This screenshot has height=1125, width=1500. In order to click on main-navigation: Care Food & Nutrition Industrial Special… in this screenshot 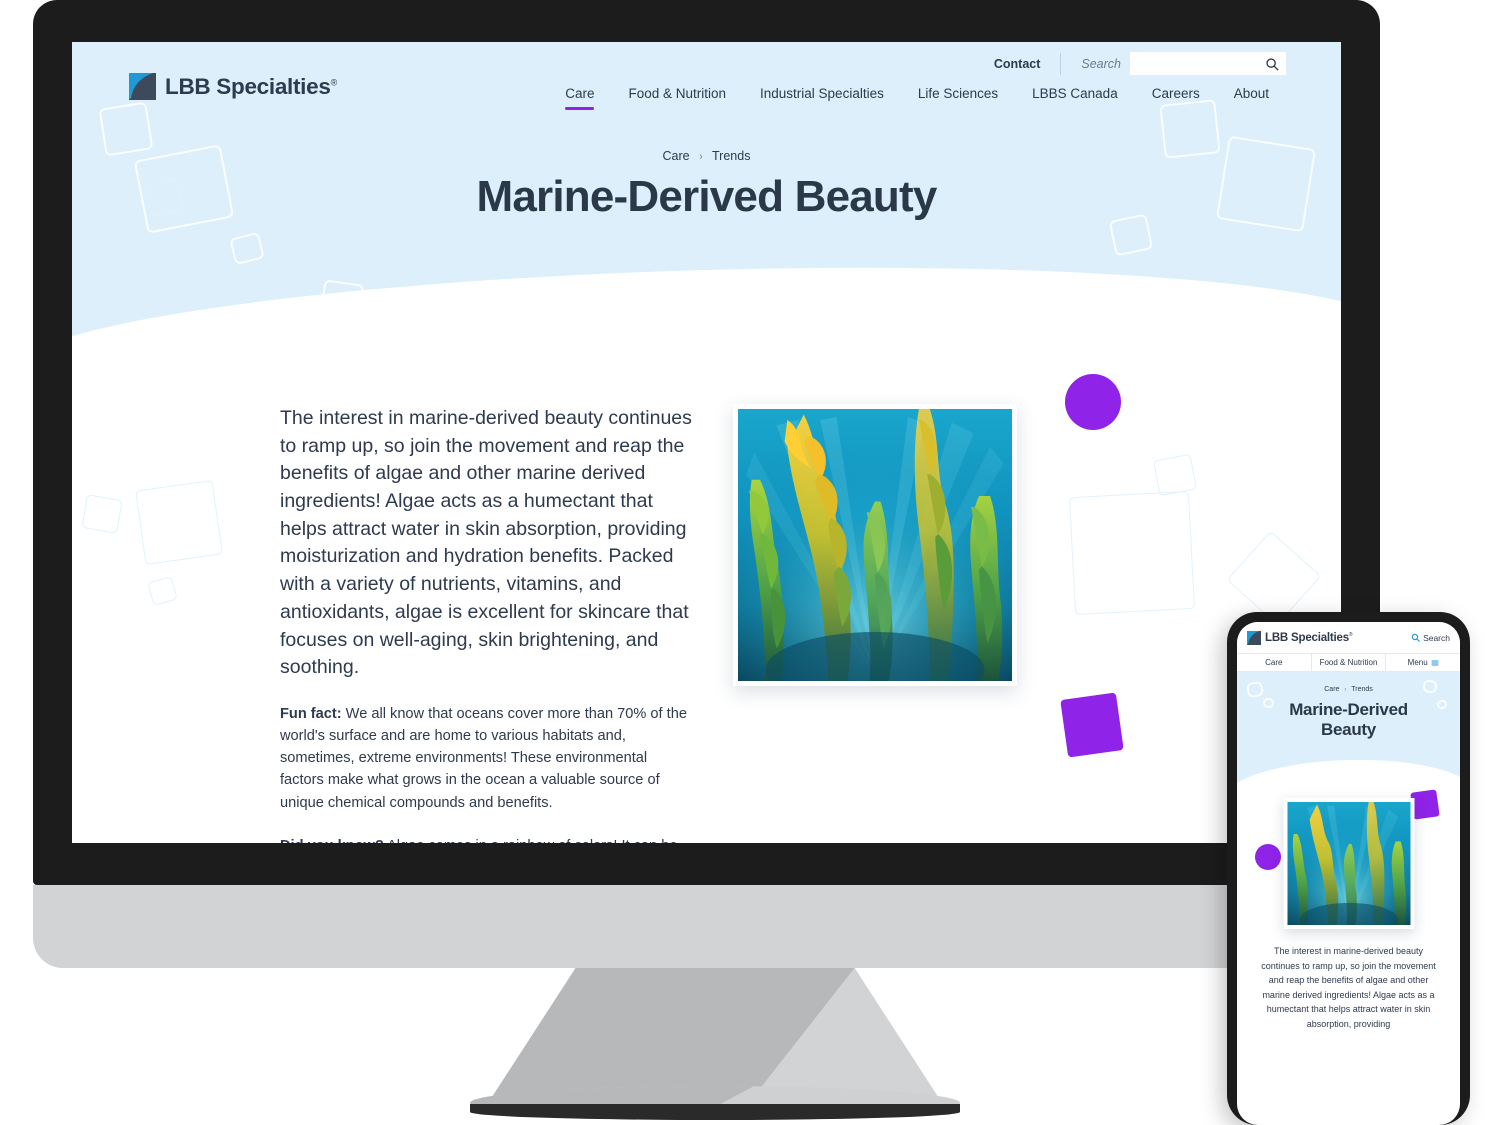, I will do `click(917, 98)`.